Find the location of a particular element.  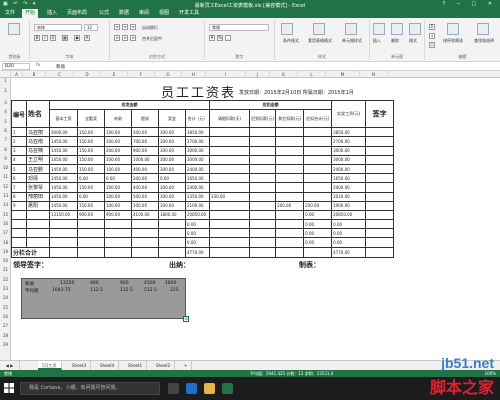

explorer-icon is located at coordinates (209, 388).